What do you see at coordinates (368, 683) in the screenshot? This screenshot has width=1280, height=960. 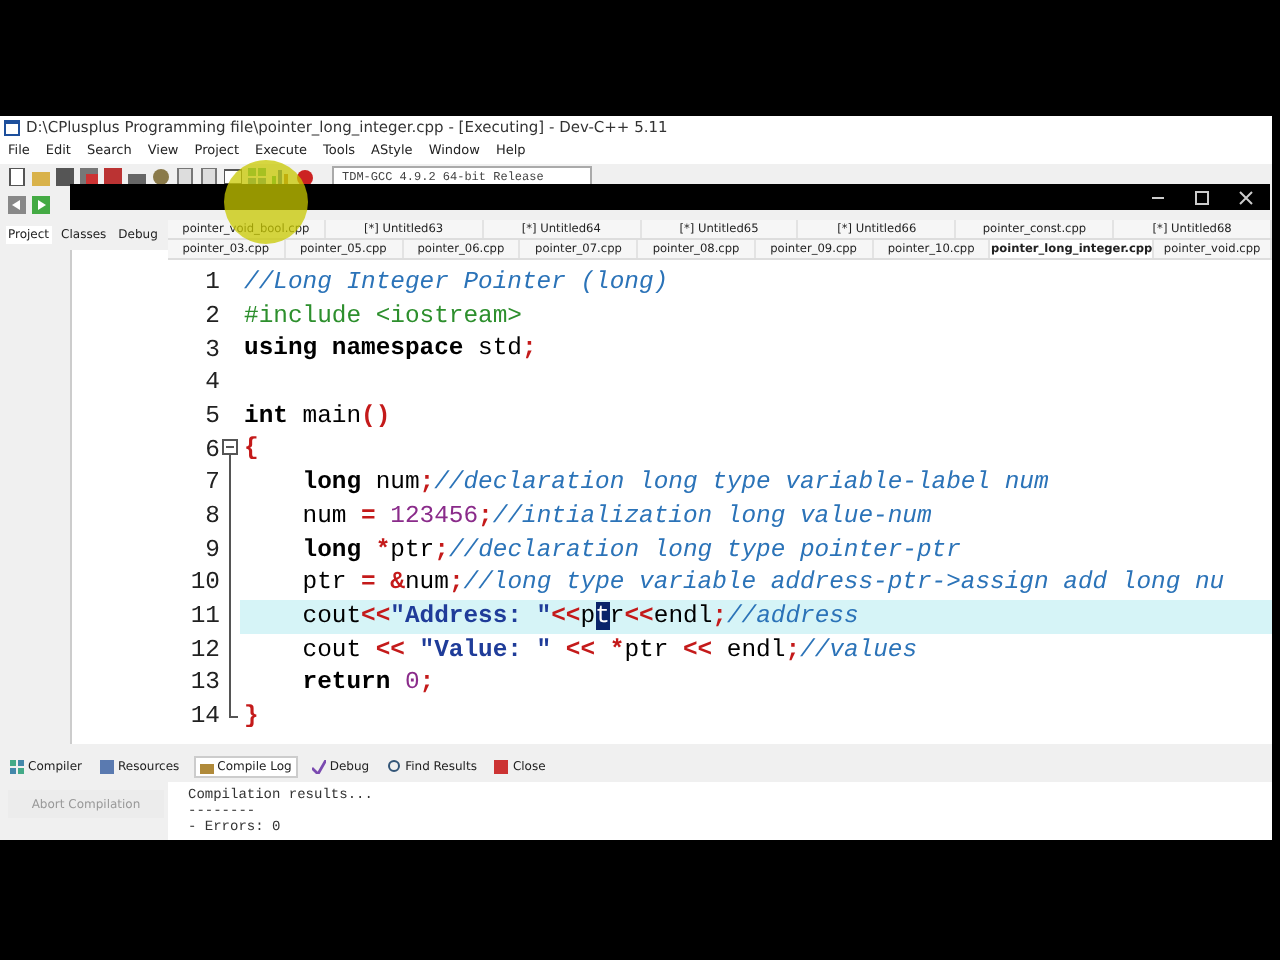 I see `code-line: return 0;` at bounding box center [368, 683].